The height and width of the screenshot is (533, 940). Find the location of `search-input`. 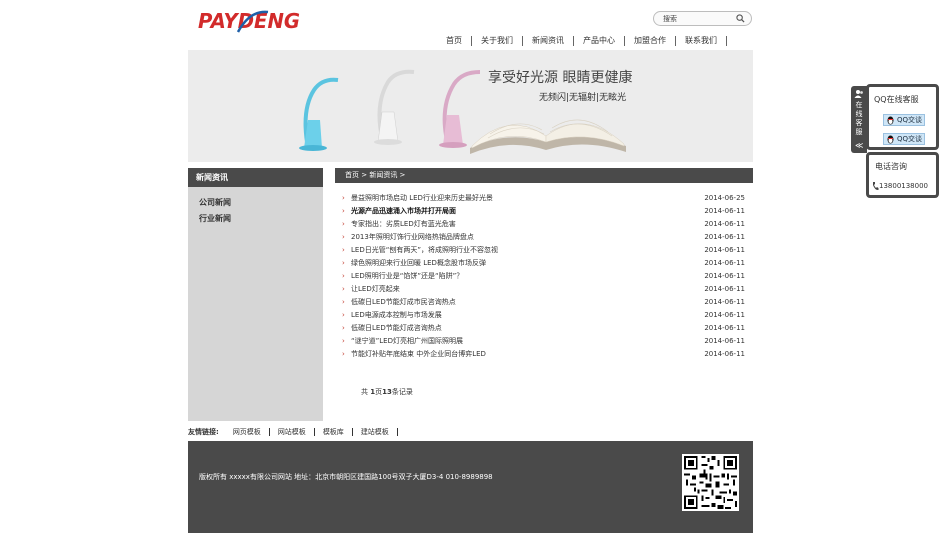

search-input is located at coordinates (698, 18).